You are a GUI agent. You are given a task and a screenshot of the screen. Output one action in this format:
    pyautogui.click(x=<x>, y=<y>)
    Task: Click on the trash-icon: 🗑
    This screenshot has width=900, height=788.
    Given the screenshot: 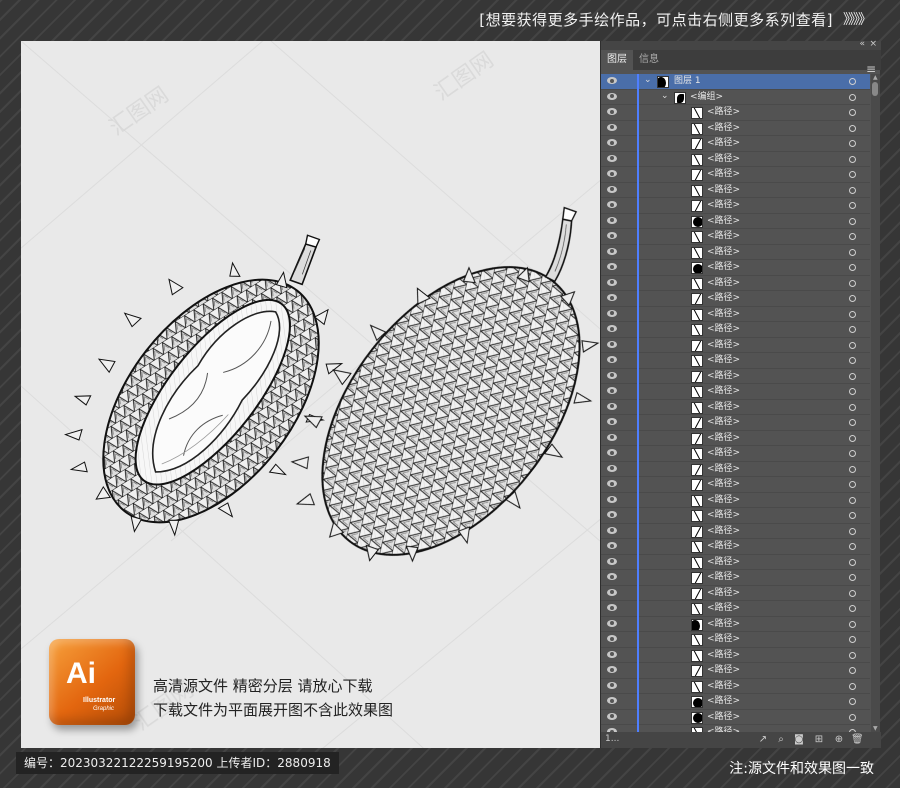 What is the action you would take?
    pyautogui.click(x=857, y=740)
    